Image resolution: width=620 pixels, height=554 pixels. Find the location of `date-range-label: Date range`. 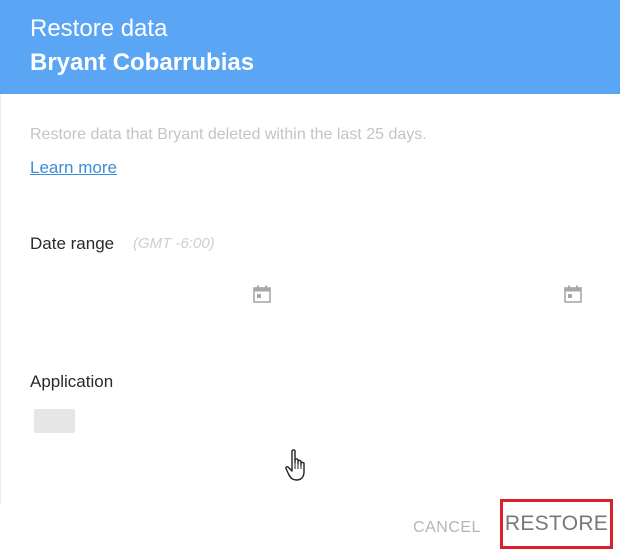

date-range-label: Date range is located at coordinates (72, 243).